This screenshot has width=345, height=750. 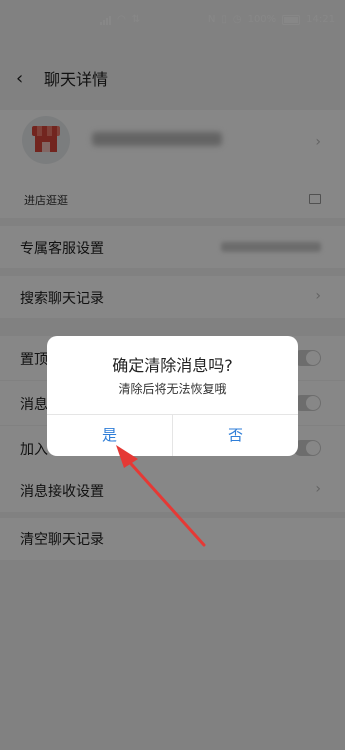 What do you see at coordinates (235, 435) in the screenshot?
I see `confirm-no-button: 否` at bounding box center [235, 435].